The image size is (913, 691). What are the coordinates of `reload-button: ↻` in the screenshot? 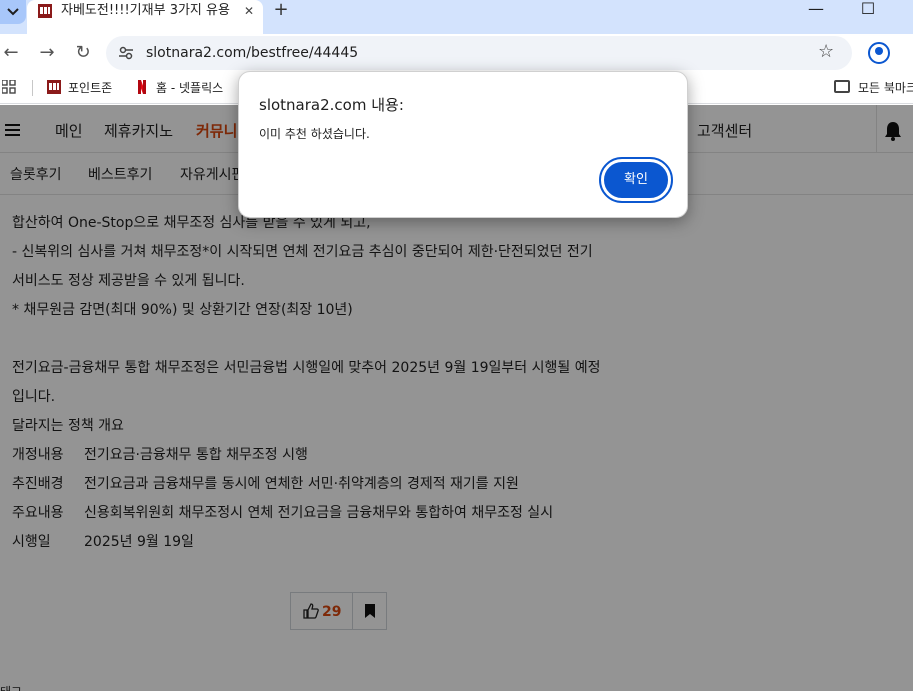 It's located at (83, 53).